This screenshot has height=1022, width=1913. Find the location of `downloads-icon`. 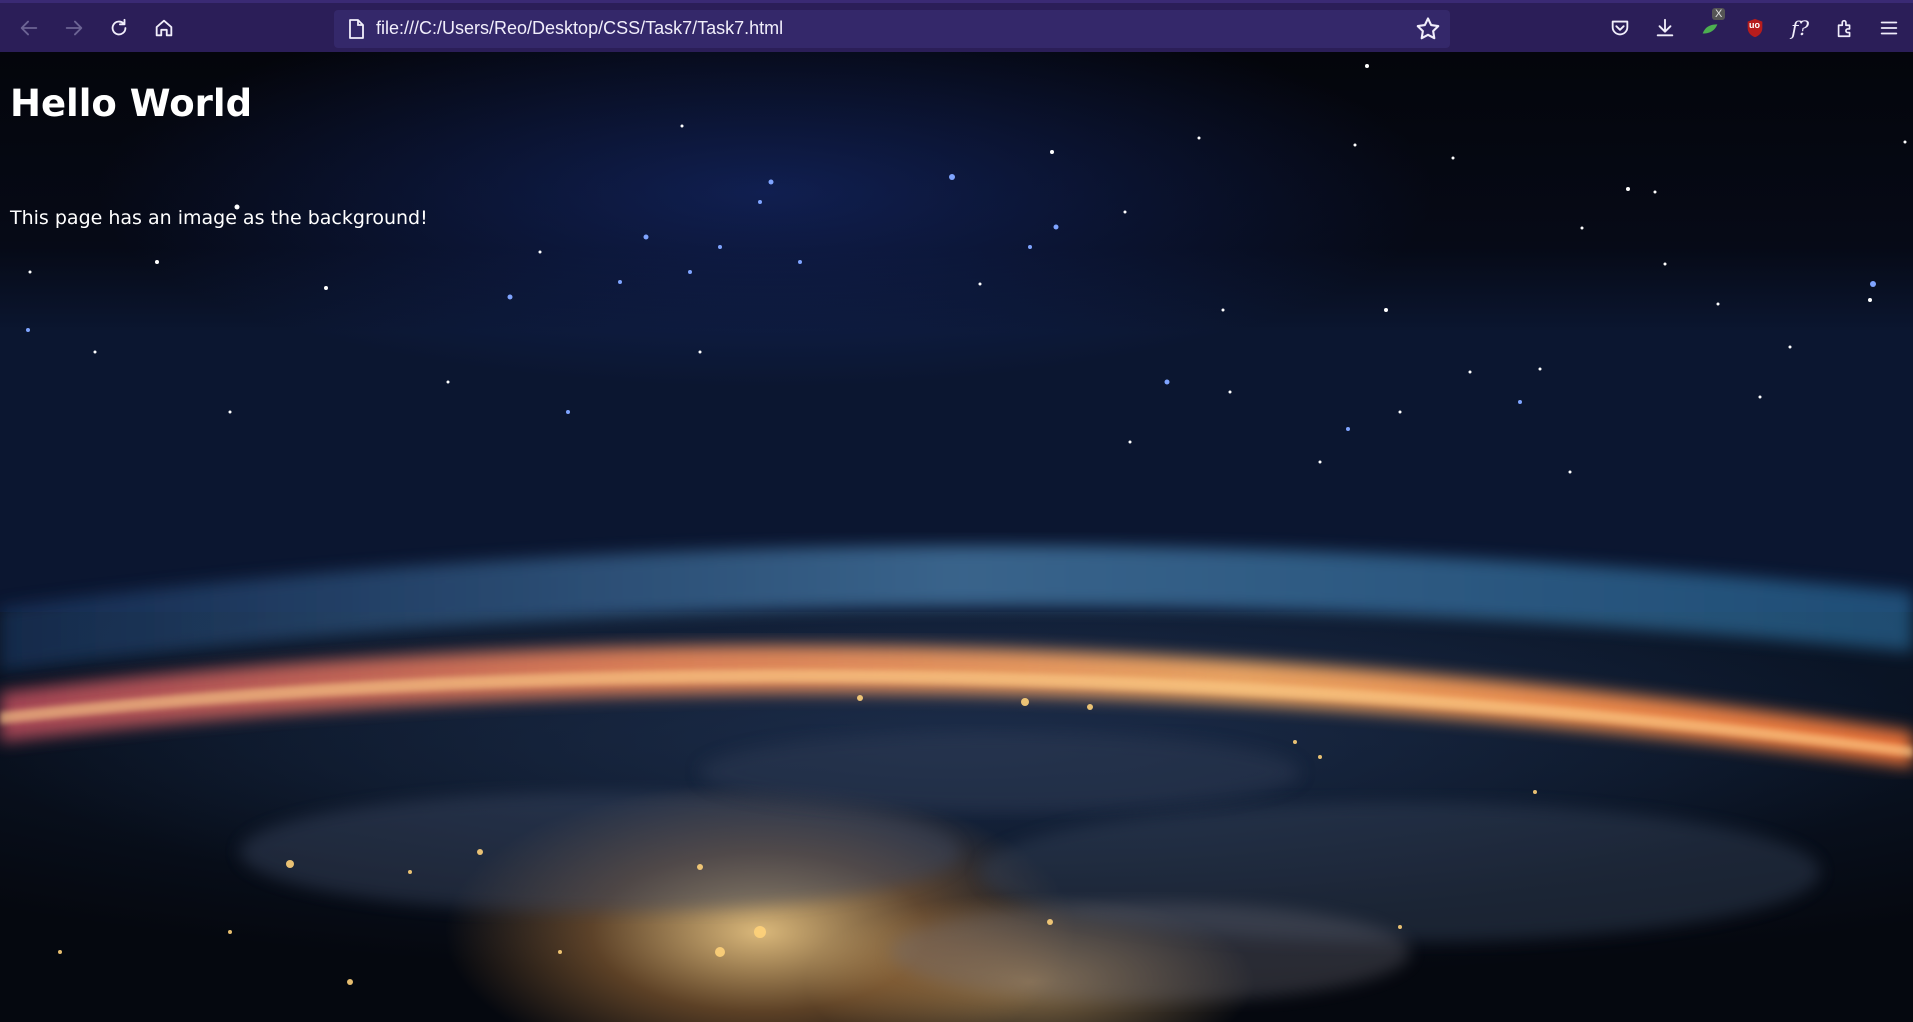

downloads-icon is located at coordinates (1665, 27).